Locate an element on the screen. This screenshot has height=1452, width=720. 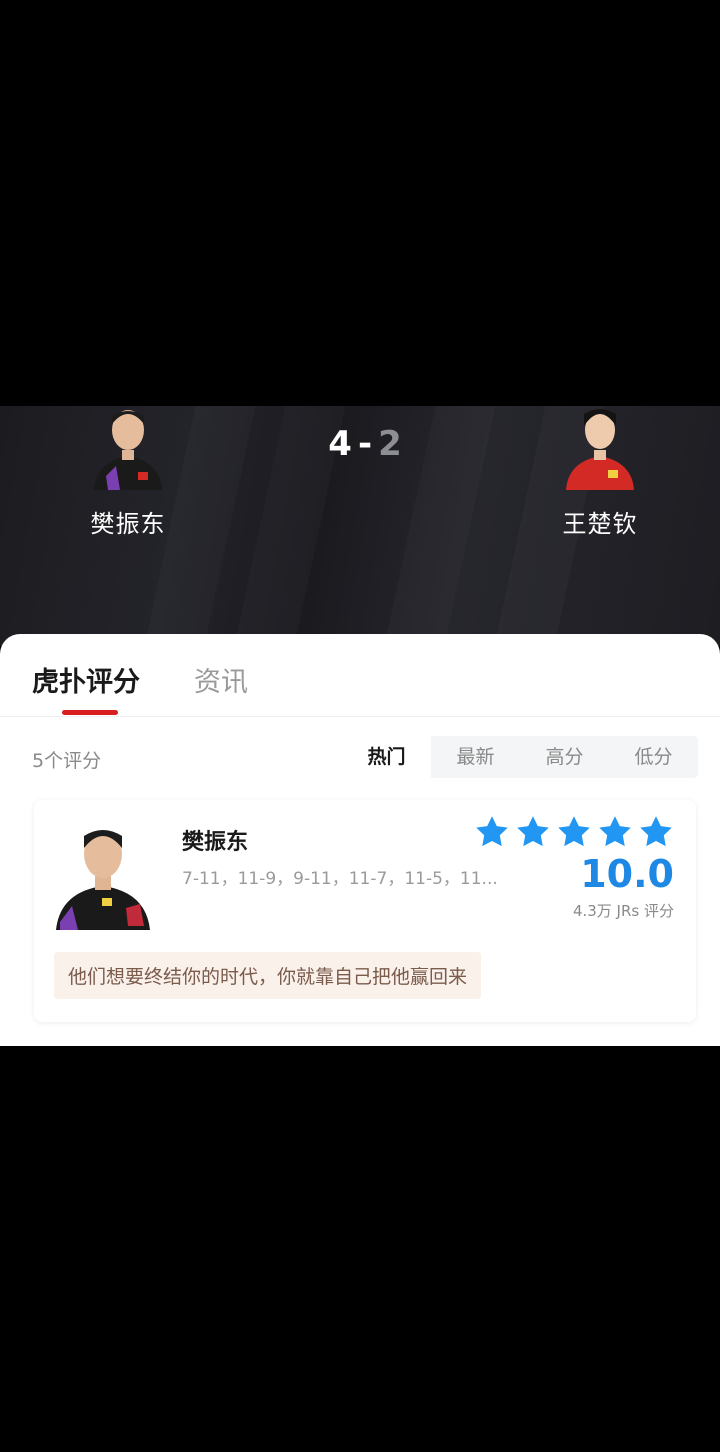
score-right: 2 is located at coordinates (390, 444).